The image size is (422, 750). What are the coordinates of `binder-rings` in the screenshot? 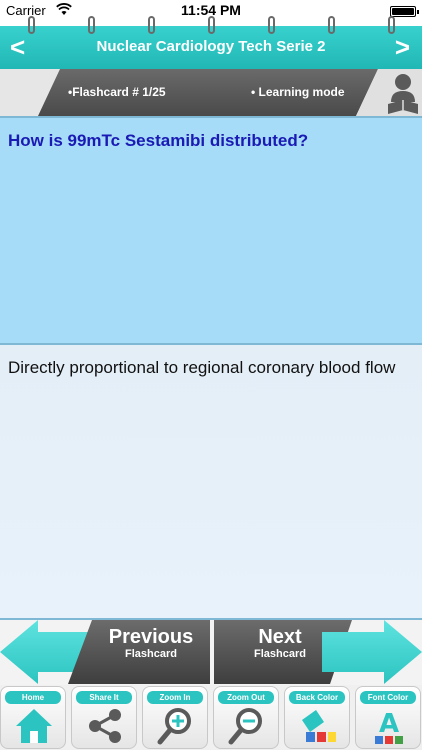 It's located at (211, 26).